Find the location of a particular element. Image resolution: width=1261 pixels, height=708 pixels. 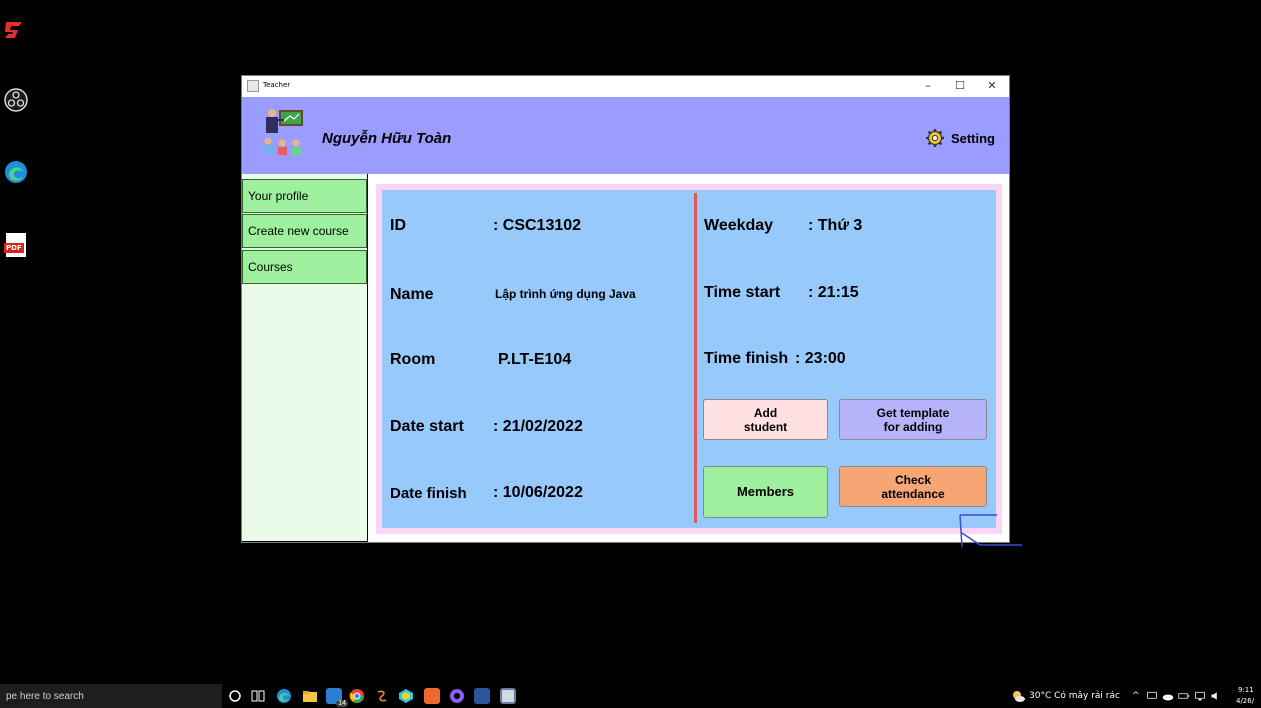

intellij-icon is located at coordinates (406, 696).